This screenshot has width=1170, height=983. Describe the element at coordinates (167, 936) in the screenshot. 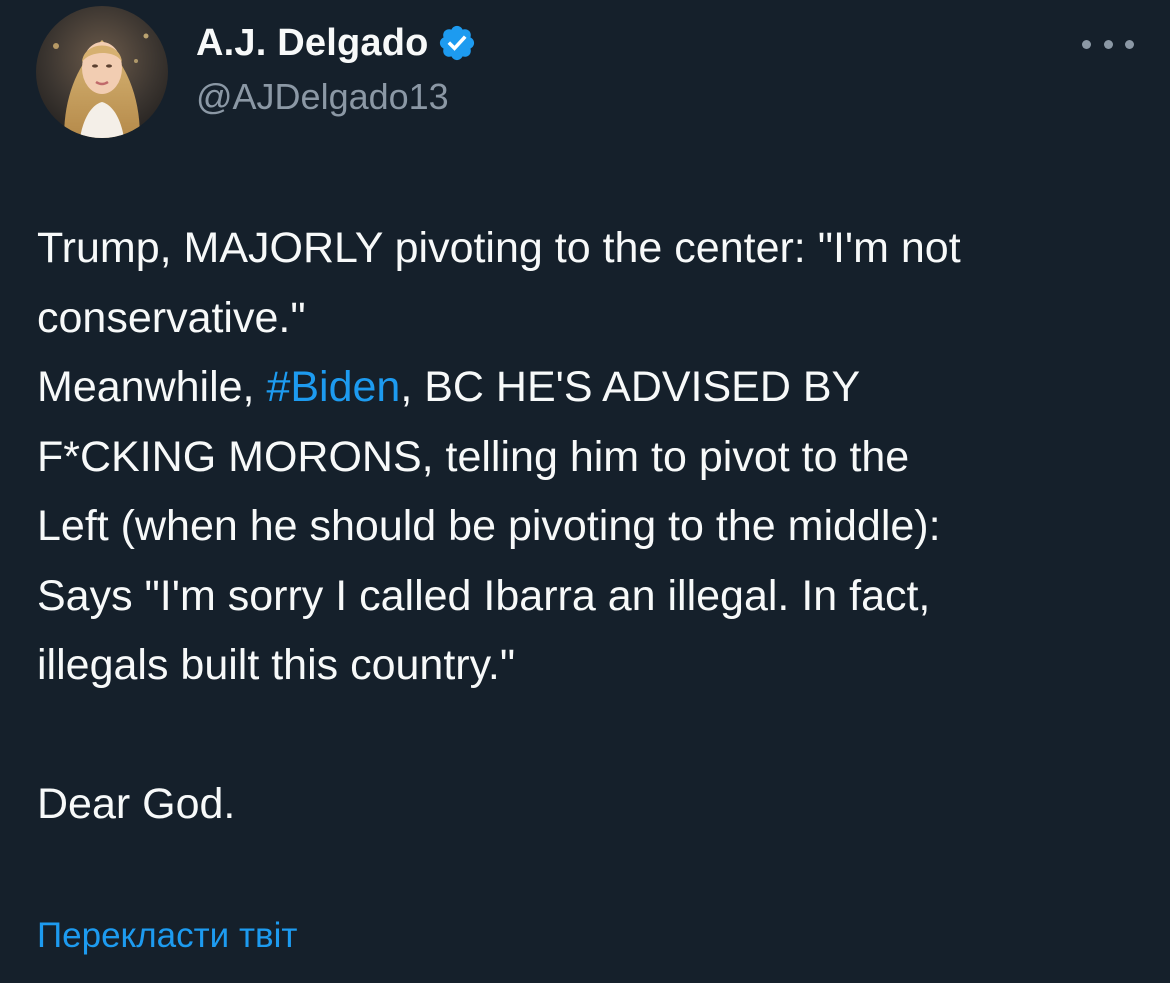

I see `translate-tweet-link: Перекласти твіт` at that location.